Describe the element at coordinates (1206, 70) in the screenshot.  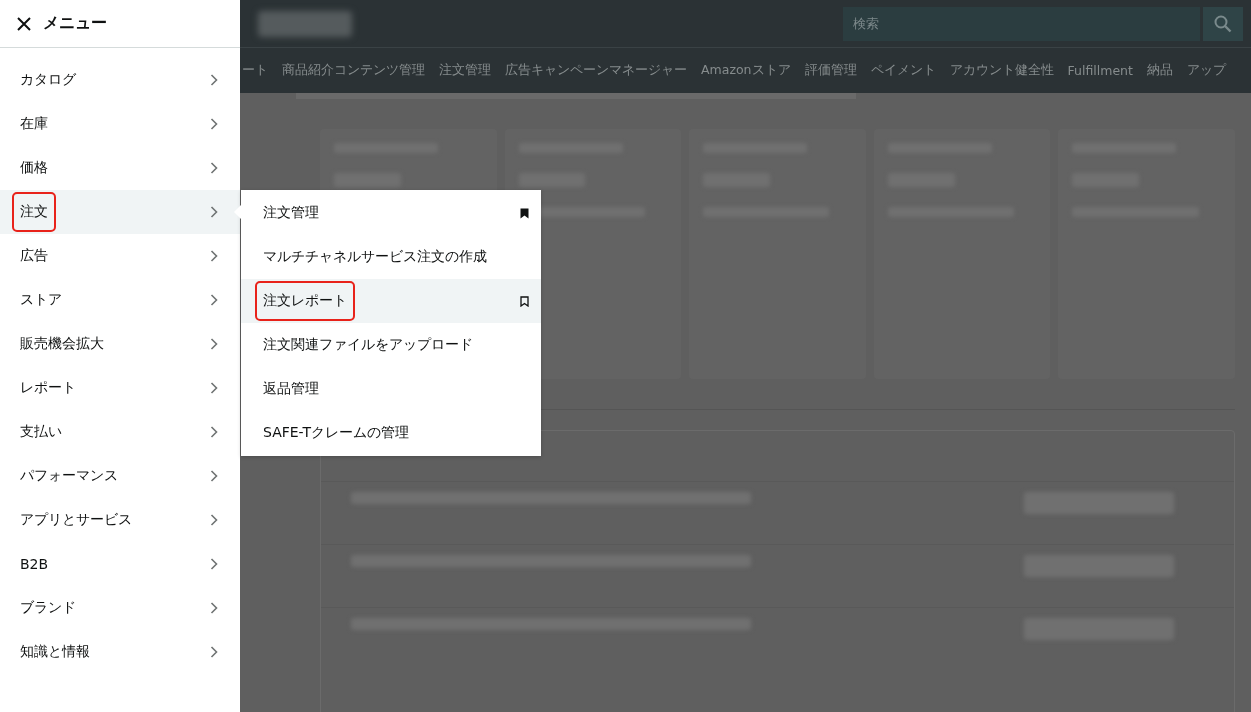
I see `nav-link: アップ` at that location.